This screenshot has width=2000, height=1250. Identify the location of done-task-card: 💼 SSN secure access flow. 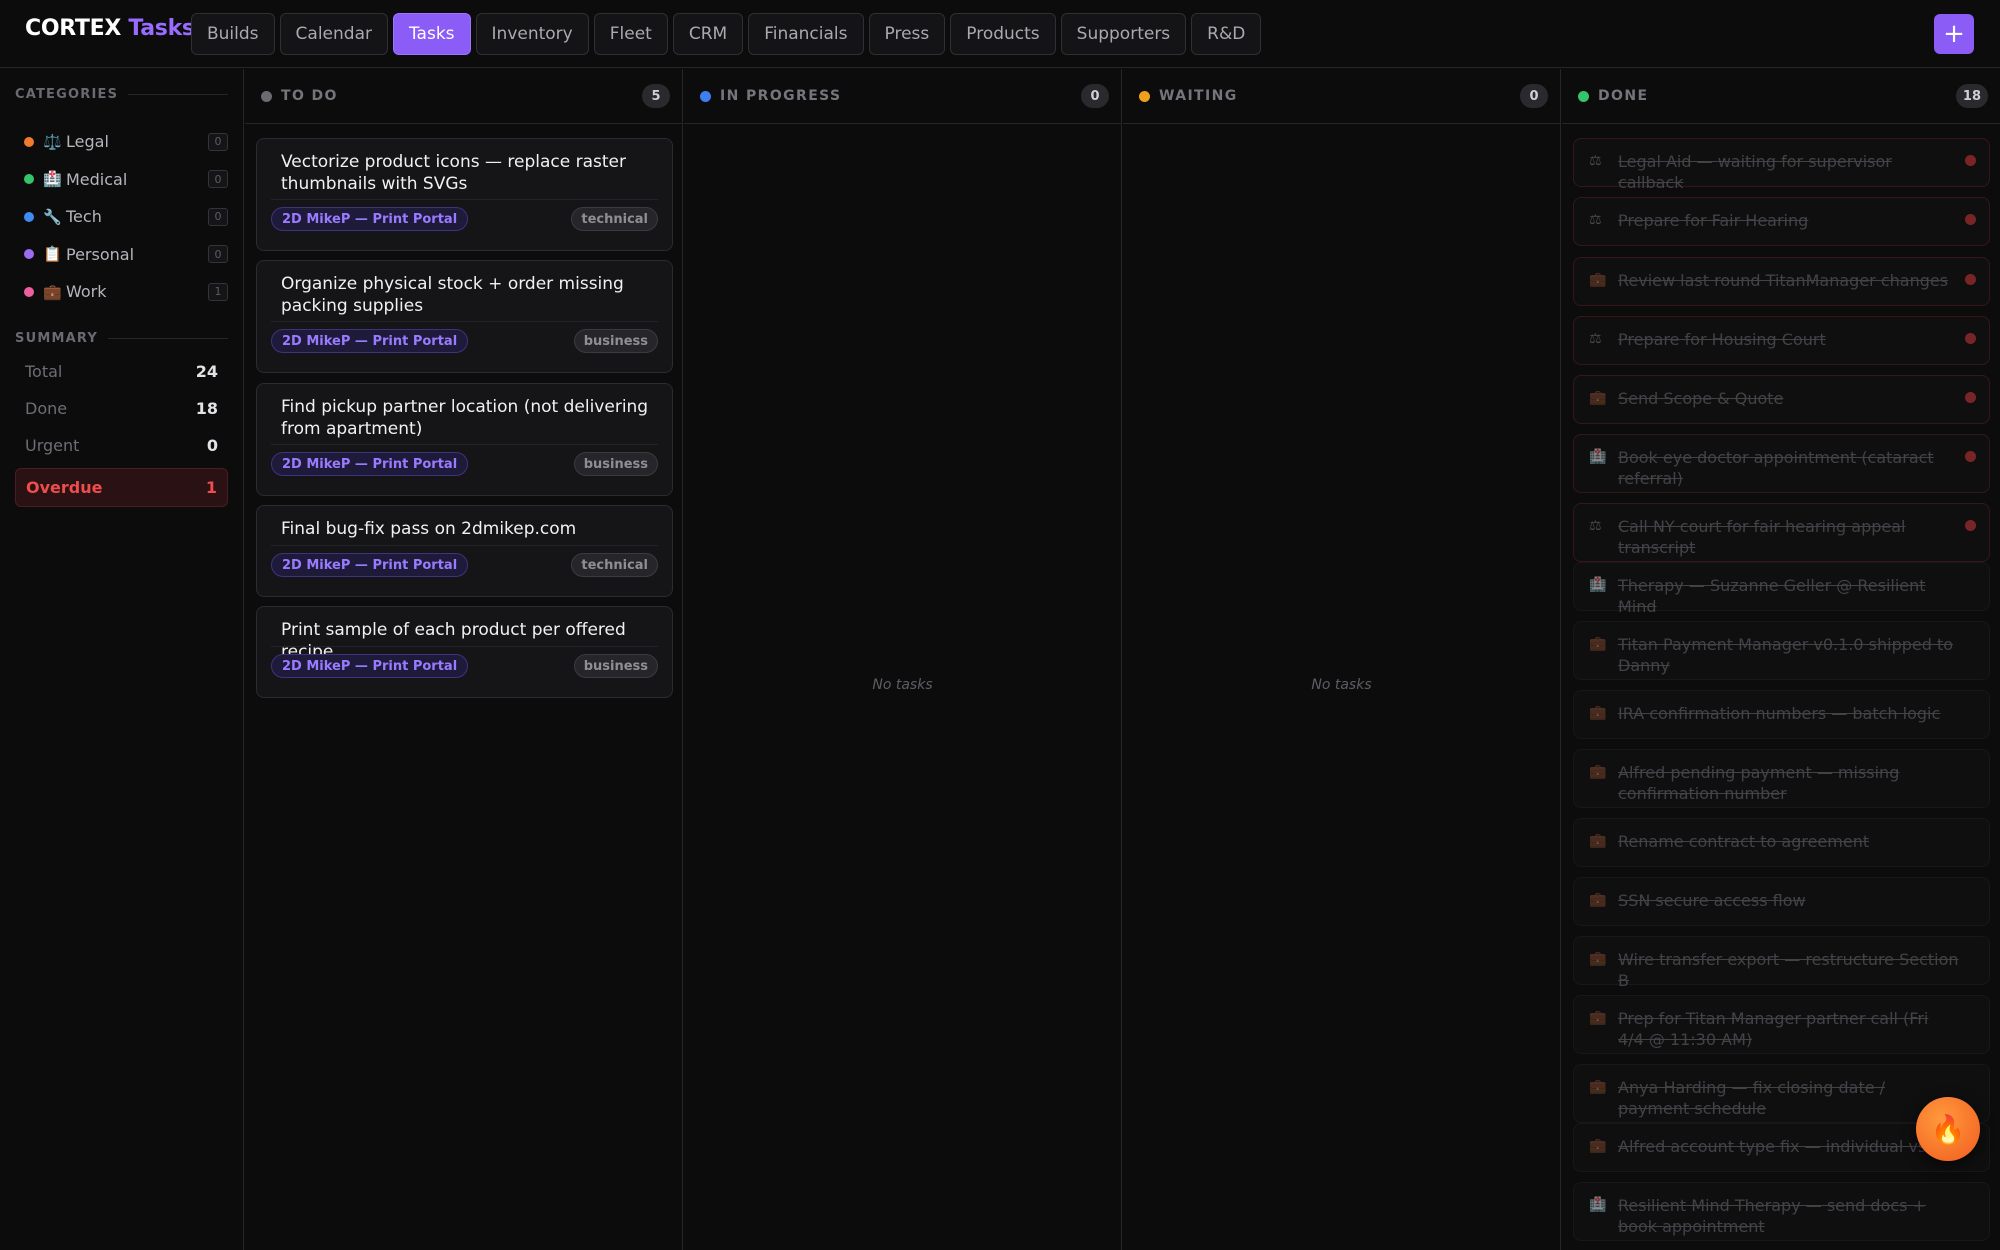
(1781, 901).